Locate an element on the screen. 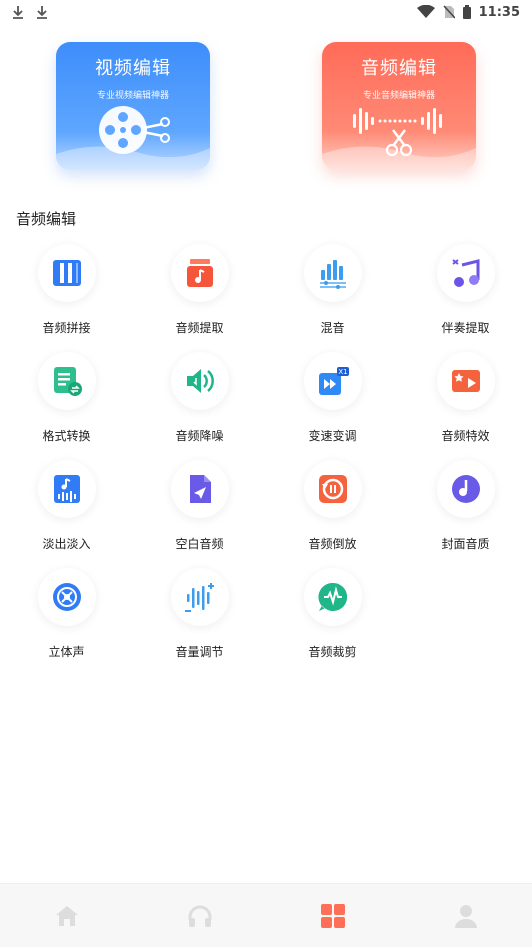 This screenshot has height=947, width=532. tool-label: 音量调节 is located at coordinates (199, 652).